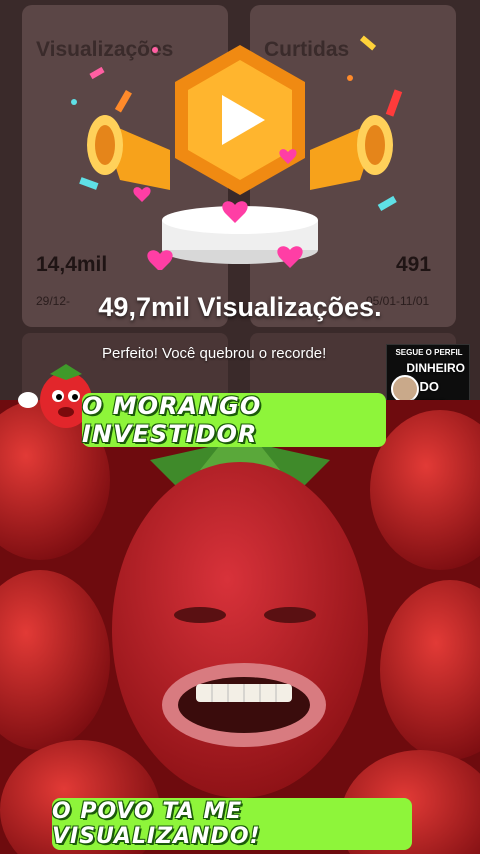  I want to click on badge-top-text: SEGUE O PERFIL, so click(429, 352).